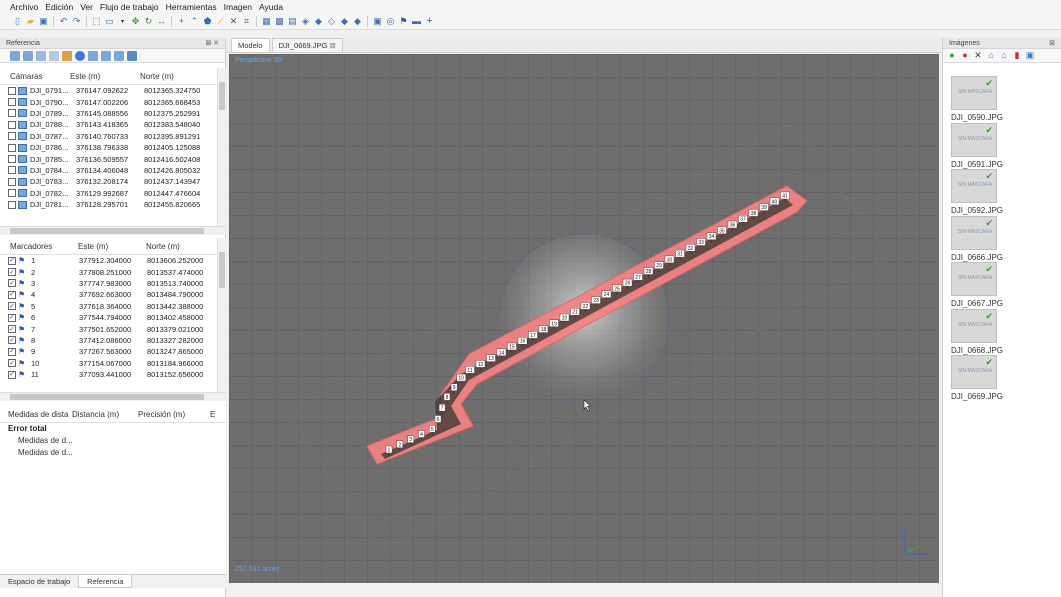 This screenshot has height=597, width=1061. What do you see at coordinates (28, 55) in the screenshot?
I see `export-icon` at bounding box center [28, 55].